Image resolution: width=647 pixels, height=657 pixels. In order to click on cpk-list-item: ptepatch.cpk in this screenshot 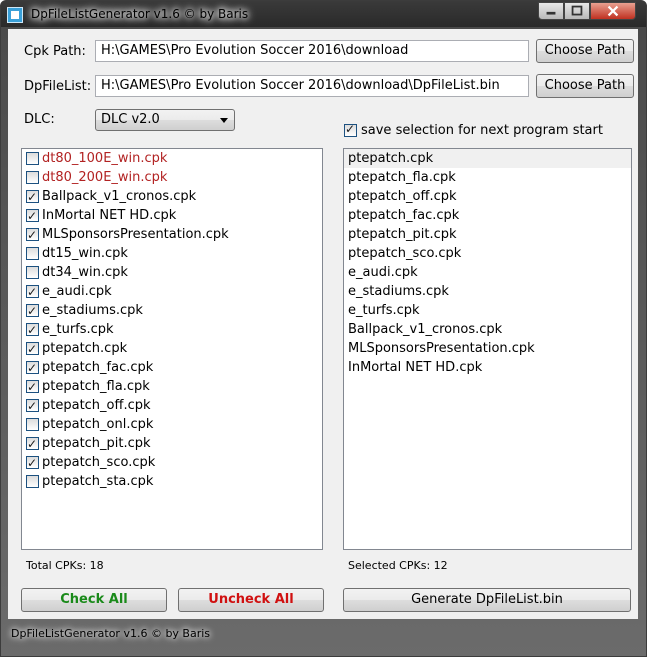, I will do `click(172, 349)`.